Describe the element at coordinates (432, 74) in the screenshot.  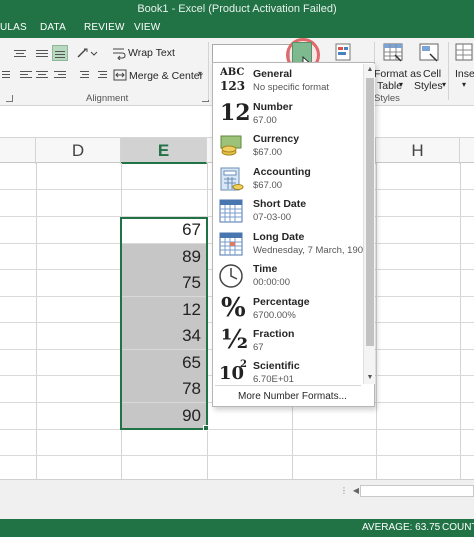
I see `cell-styles-label-1: Cell` at that location.